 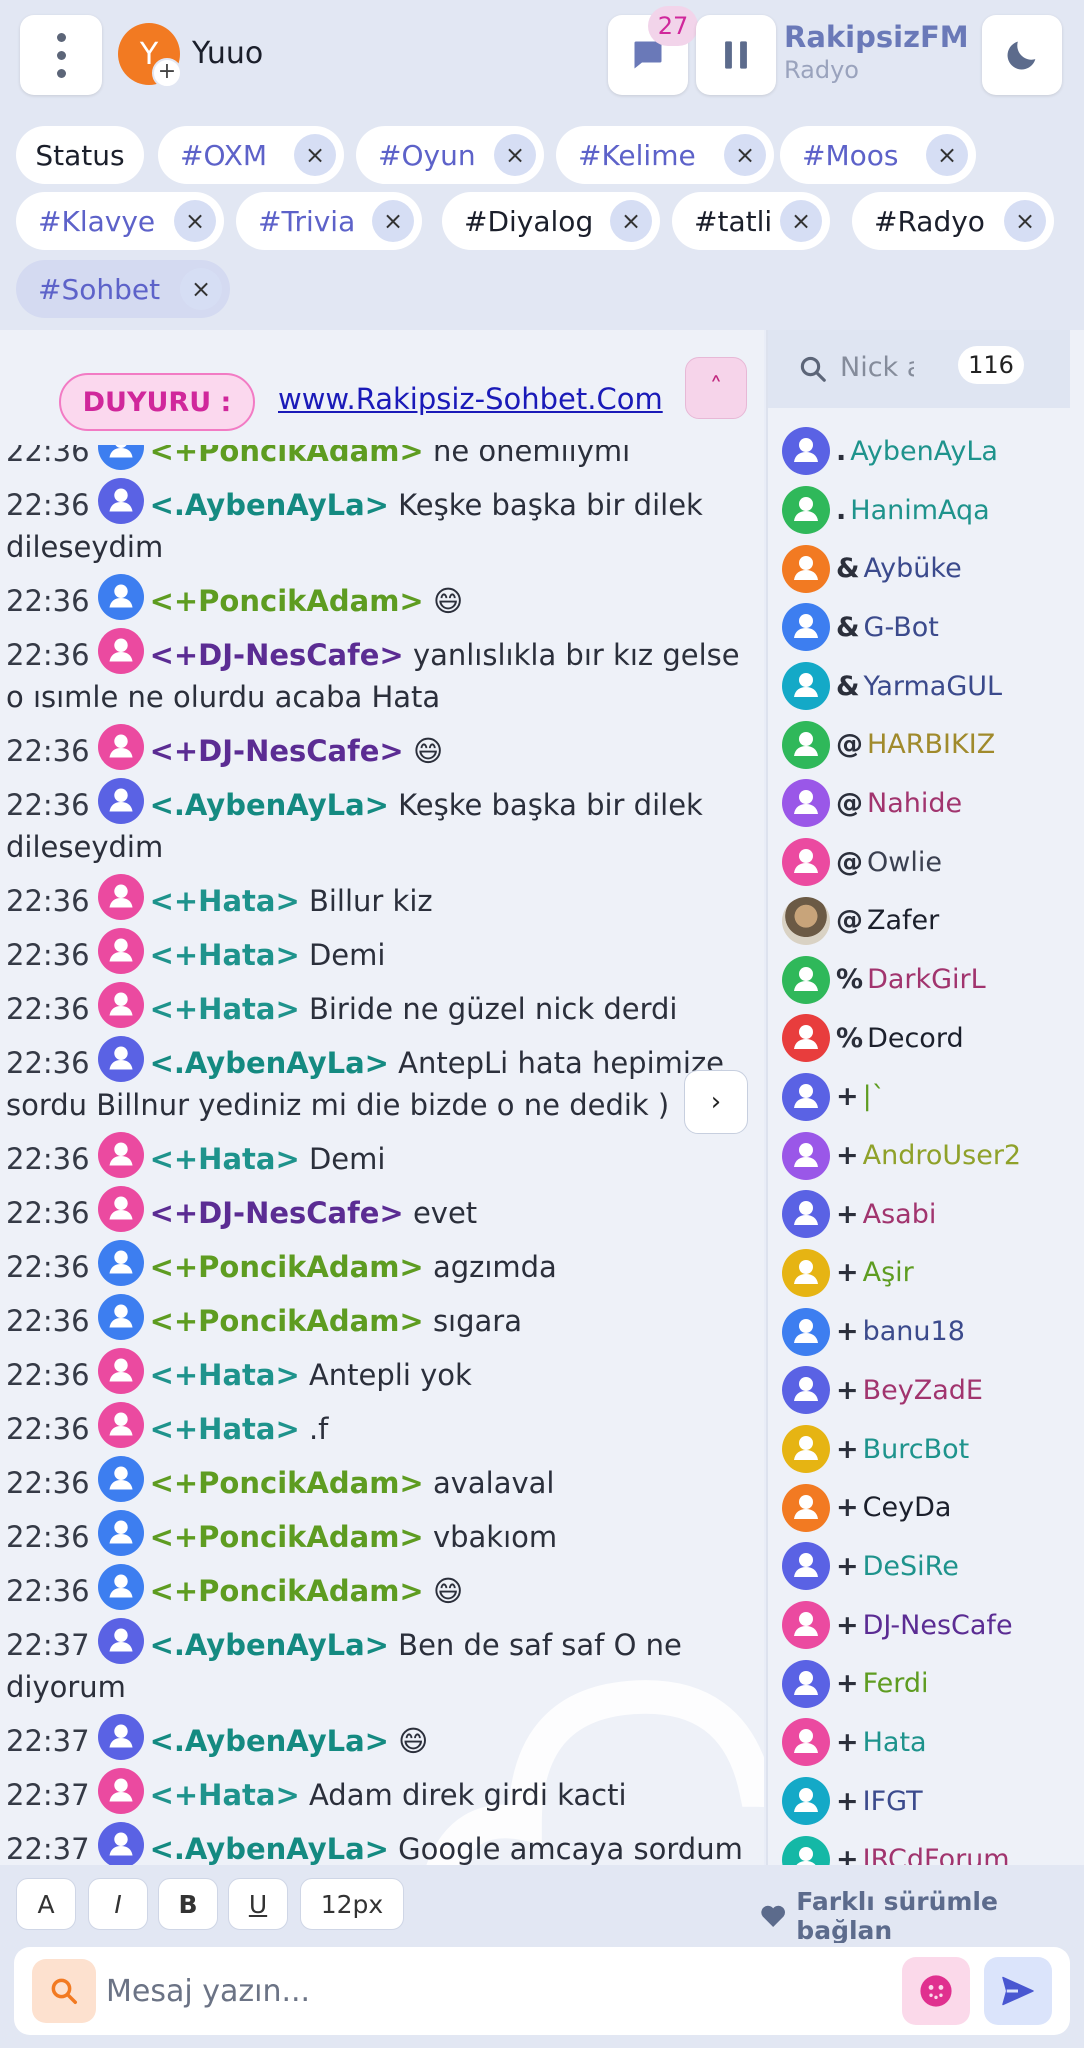 I want to click on alternate-version-link: Farklı sürümle bağlan, so click(x=922, y=1916).